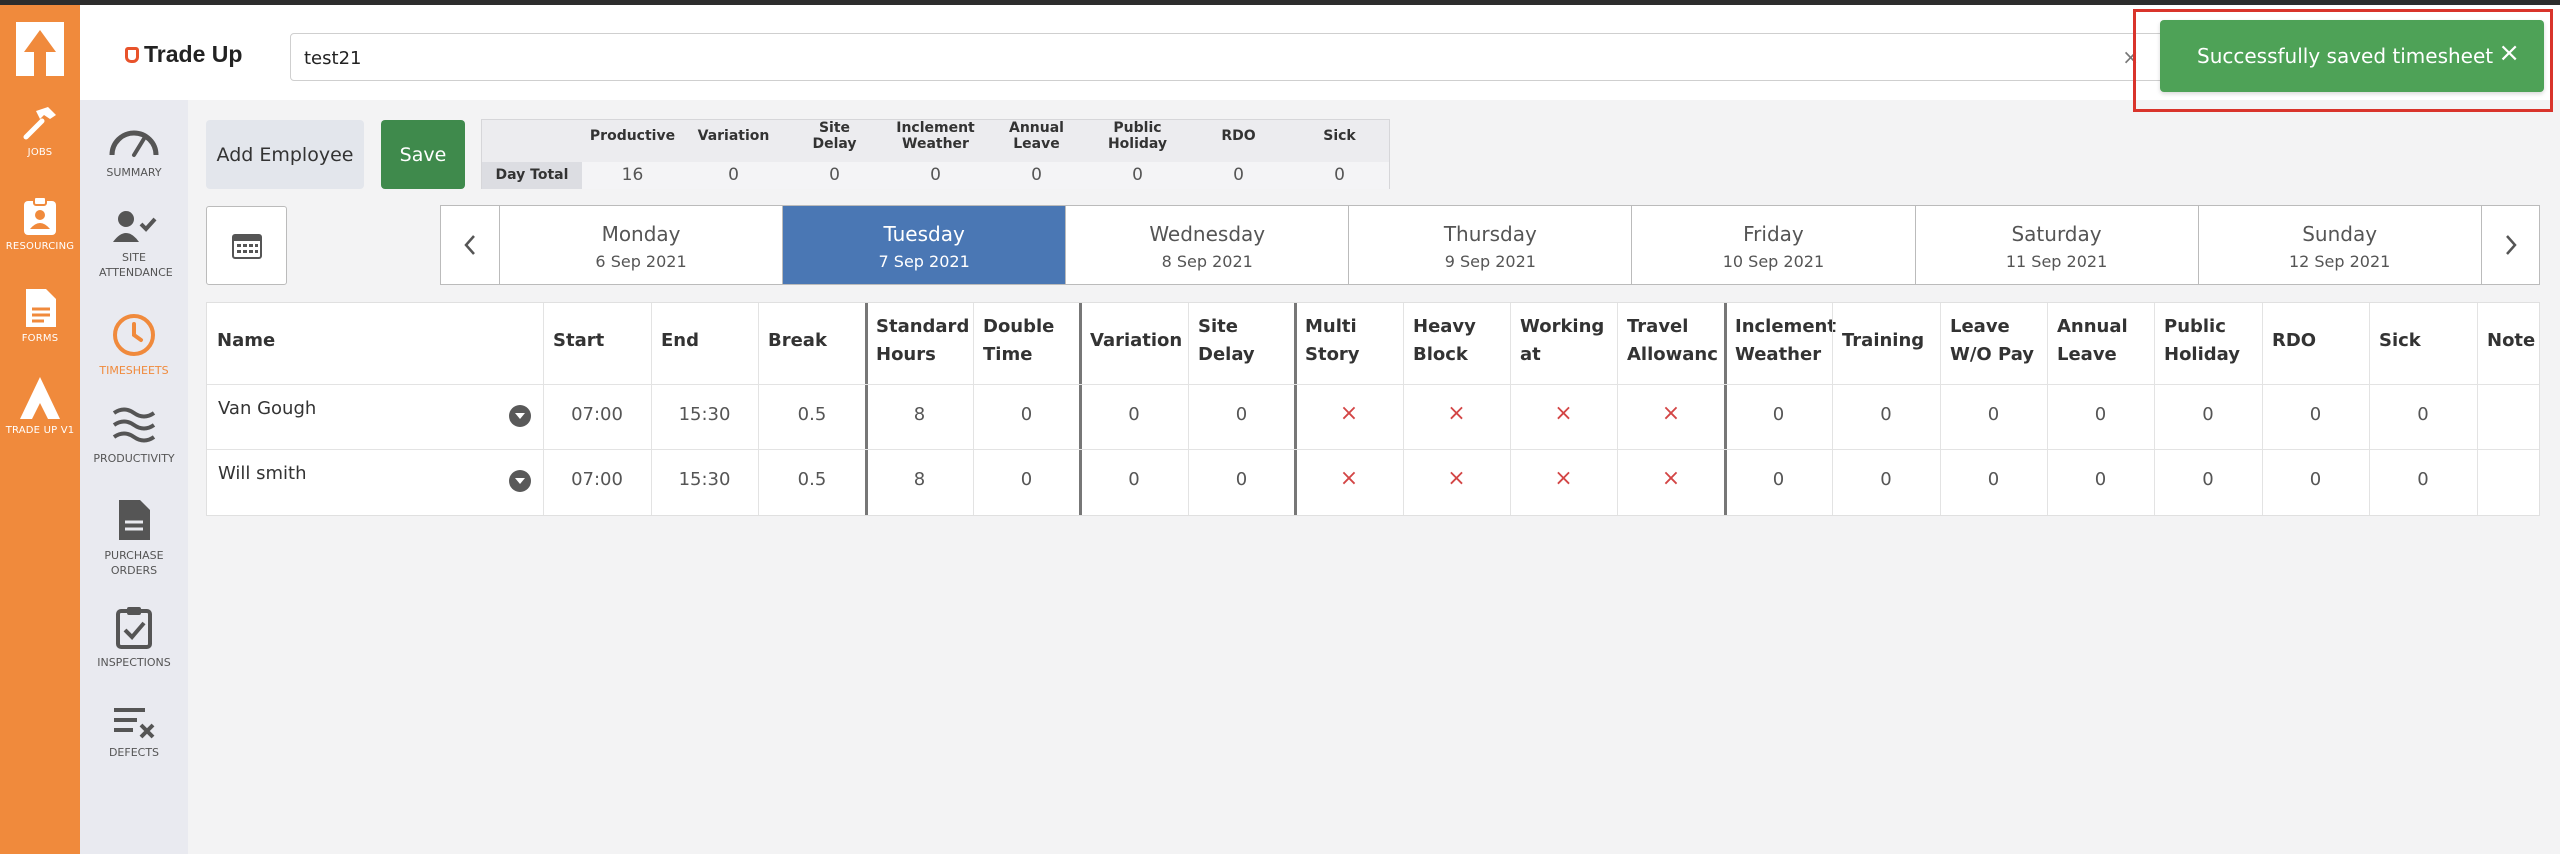  What do you see at coordinates (1489, 245) in the screenshot?
I see `day-tab-thursday: Thursday 9 Sep 2021` at bounding box center [1489, 245].